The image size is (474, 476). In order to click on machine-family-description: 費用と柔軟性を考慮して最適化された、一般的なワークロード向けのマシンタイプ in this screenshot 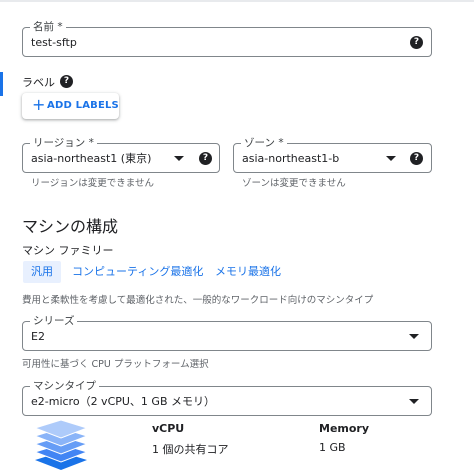, I will do `click(198, 300)`.